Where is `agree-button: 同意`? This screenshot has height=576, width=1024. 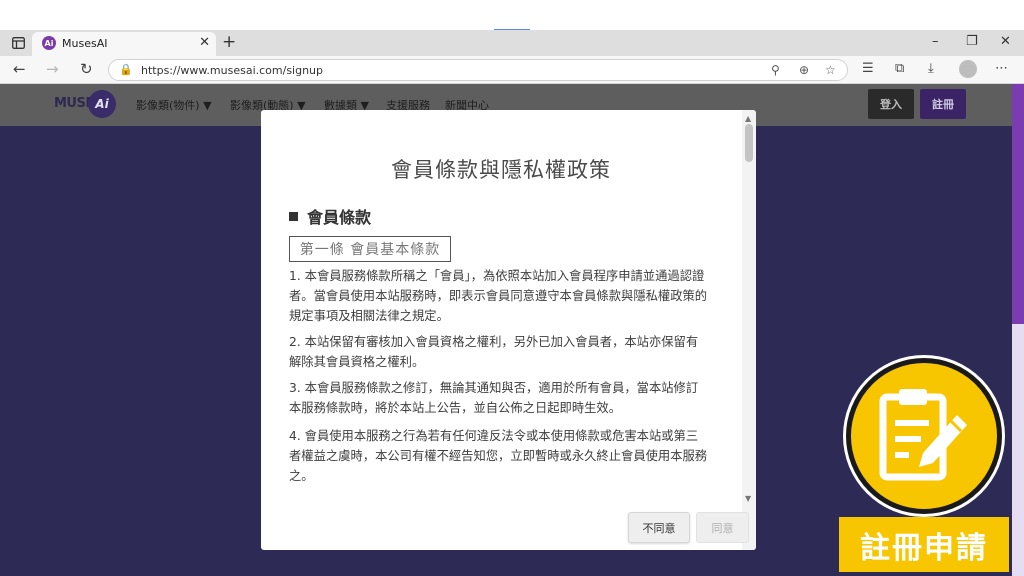 agree-button: 同意 is located at coordinates (722, 527).